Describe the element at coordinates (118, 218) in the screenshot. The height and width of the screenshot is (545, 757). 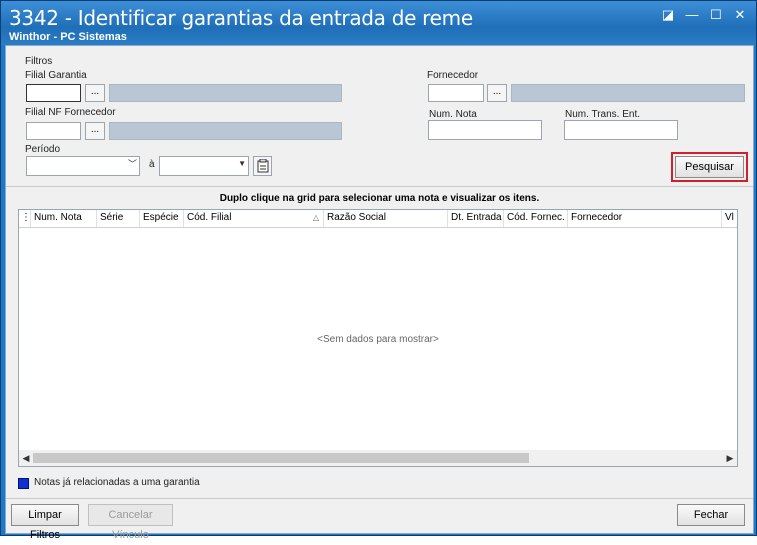
I see `column-serie: Série` at that location.